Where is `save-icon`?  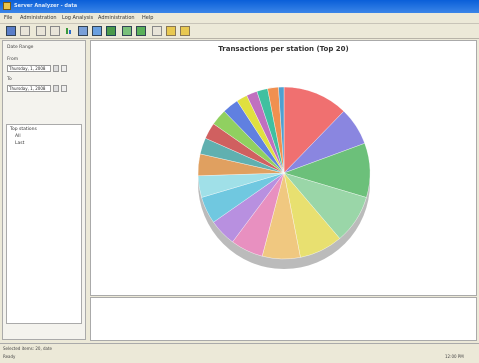
save-icon is located at coordinates (25, 31).